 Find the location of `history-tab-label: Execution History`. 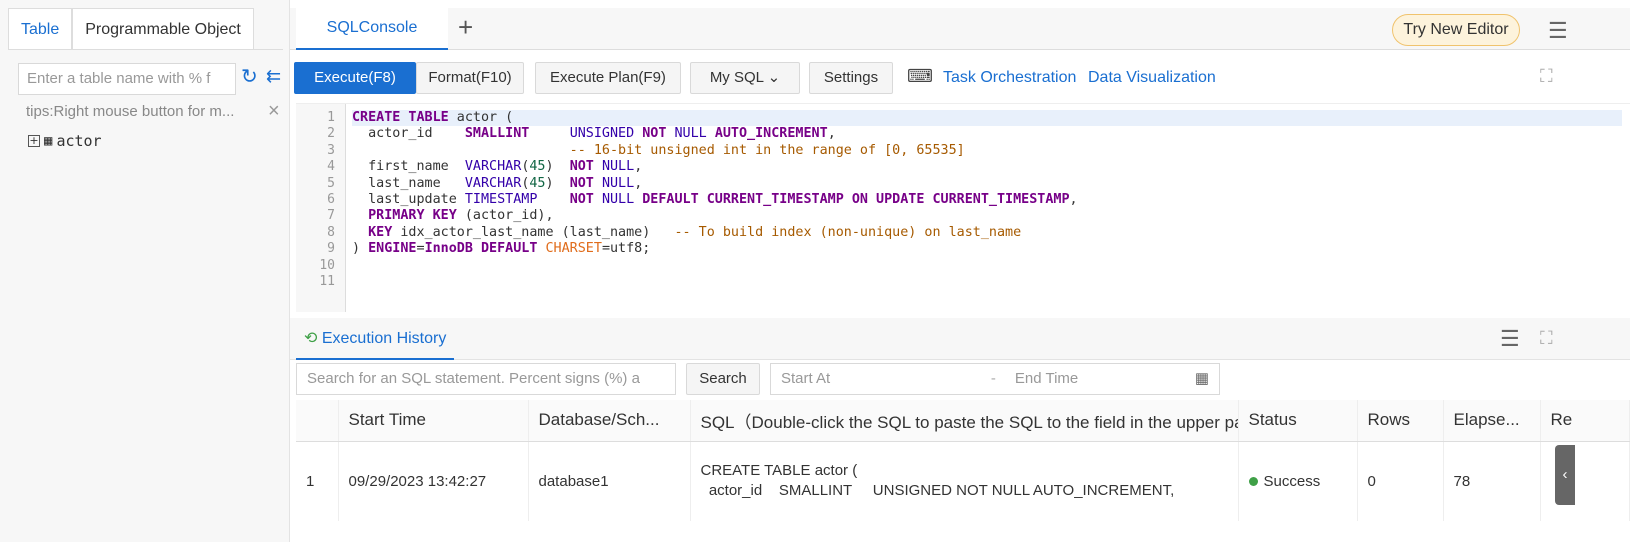

history-tab-label: Execution History is located at coordinates (384, 338).